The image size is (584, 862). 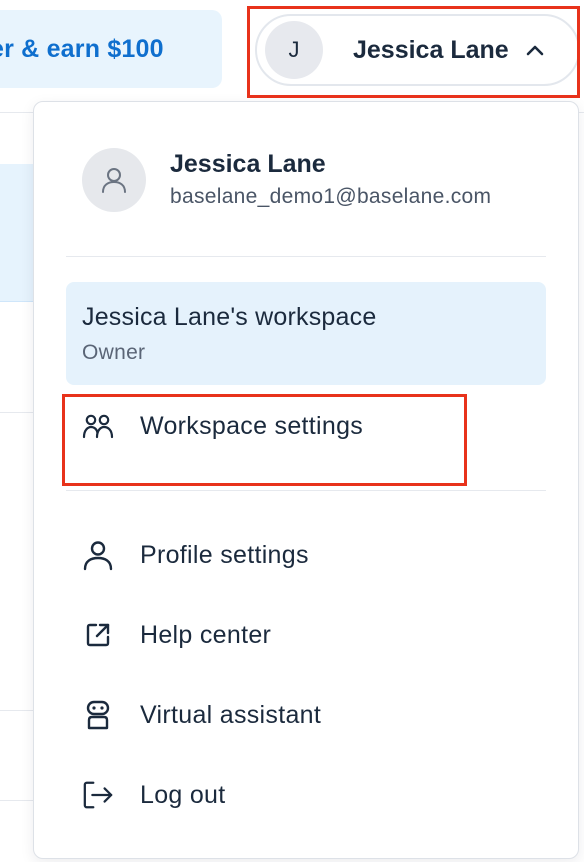 I want to click on menu-item-help-center: Help center, so click(x=176, y=635).